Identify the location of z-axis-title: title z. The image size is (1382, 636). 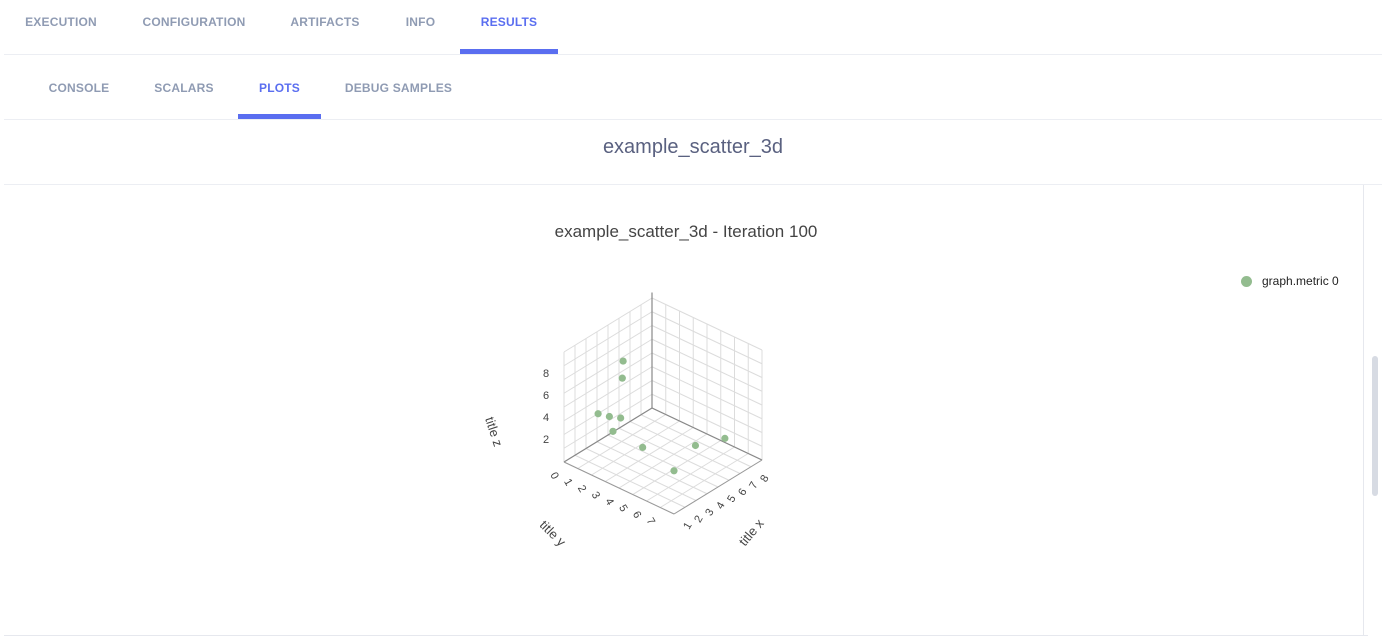
(494, 431).